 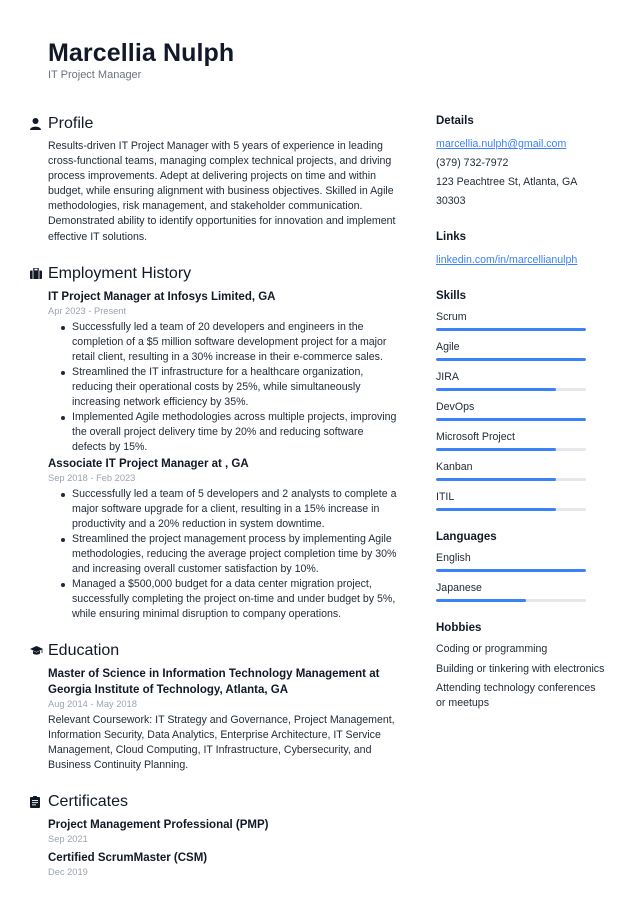 What do you see at coordinates (455, 407) in the screenshot?
I see `skill-name: DevOps` at bounding box center [455, 407].